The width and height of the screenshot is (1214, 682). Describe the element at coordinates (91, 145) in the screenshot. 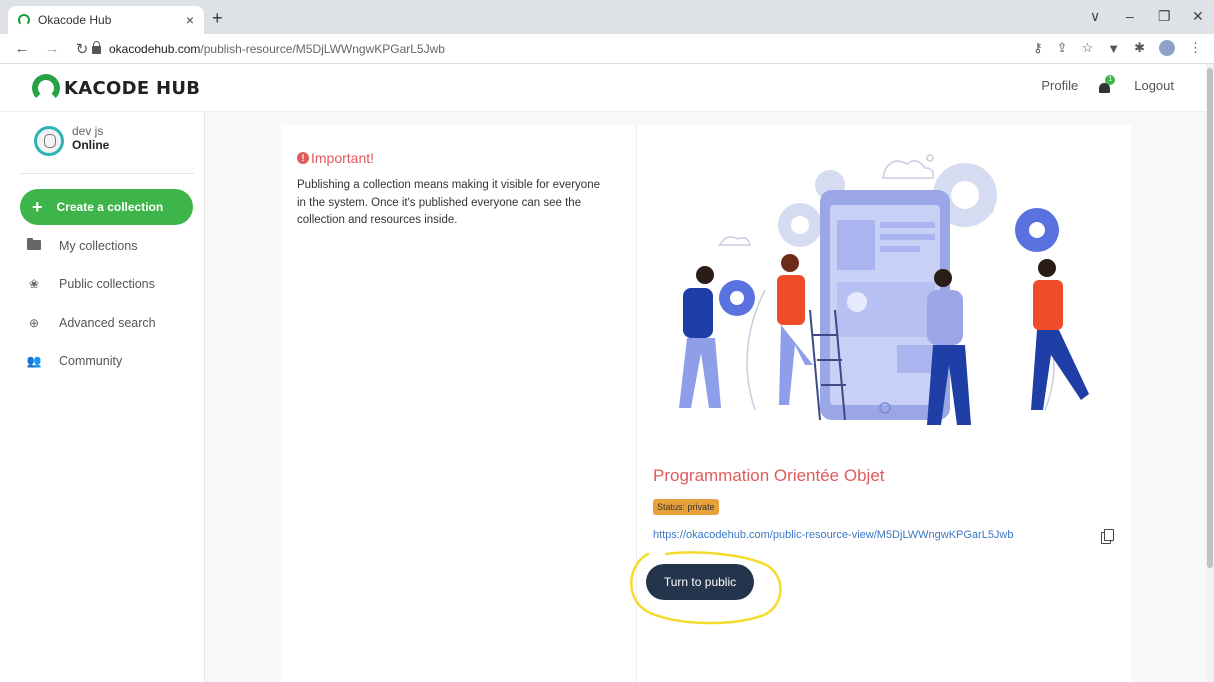

I see `user-status: Online` at that location.